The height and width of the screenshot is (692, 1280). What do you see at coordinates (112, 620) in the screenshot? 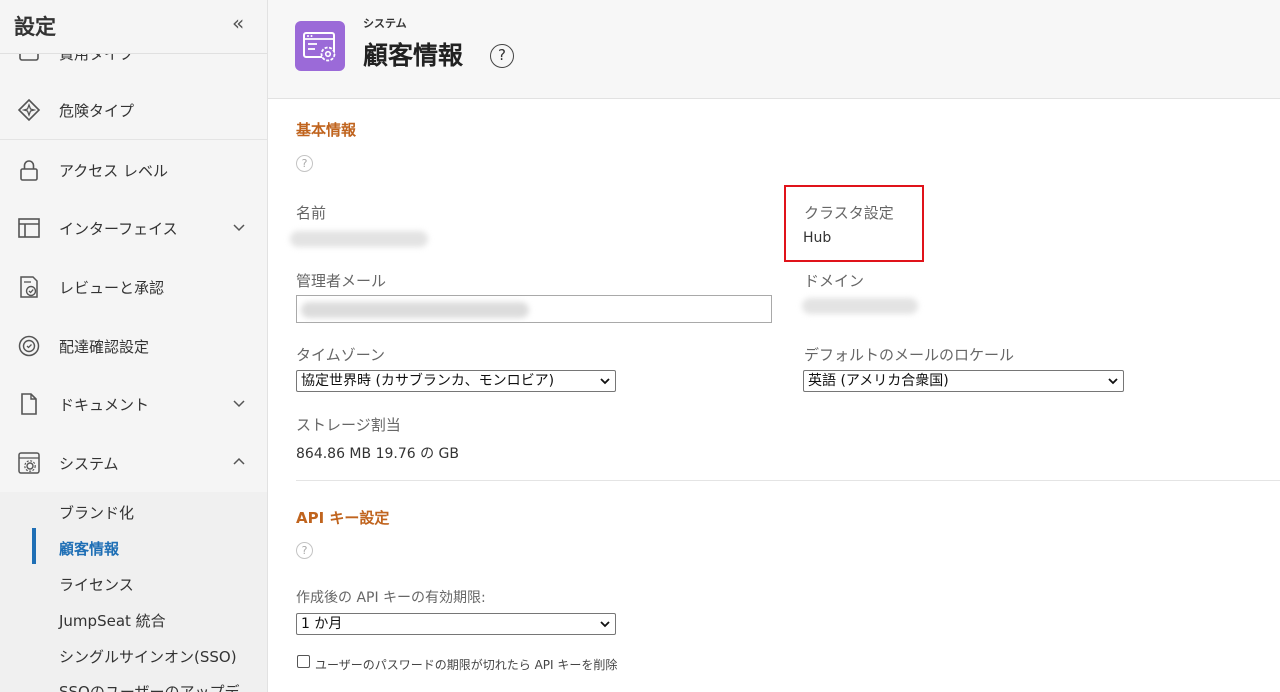
I see `submenu-item-jumpseat: JumpSeat 統合` at bounding box center [112, 620].